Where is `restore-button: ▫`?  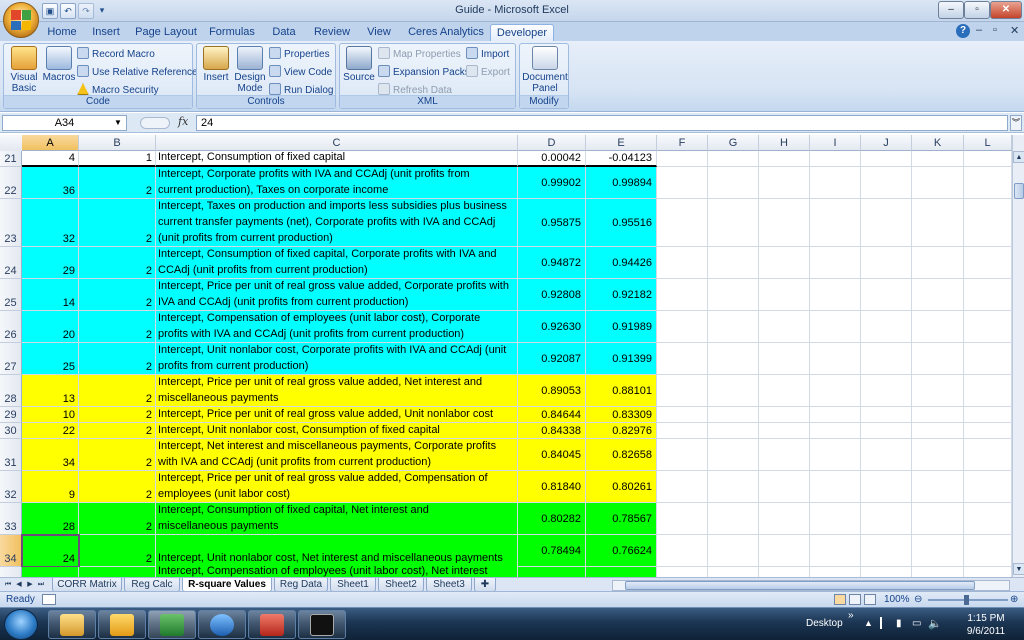 restore-button: ▫ is located at coordinates (977, 10).